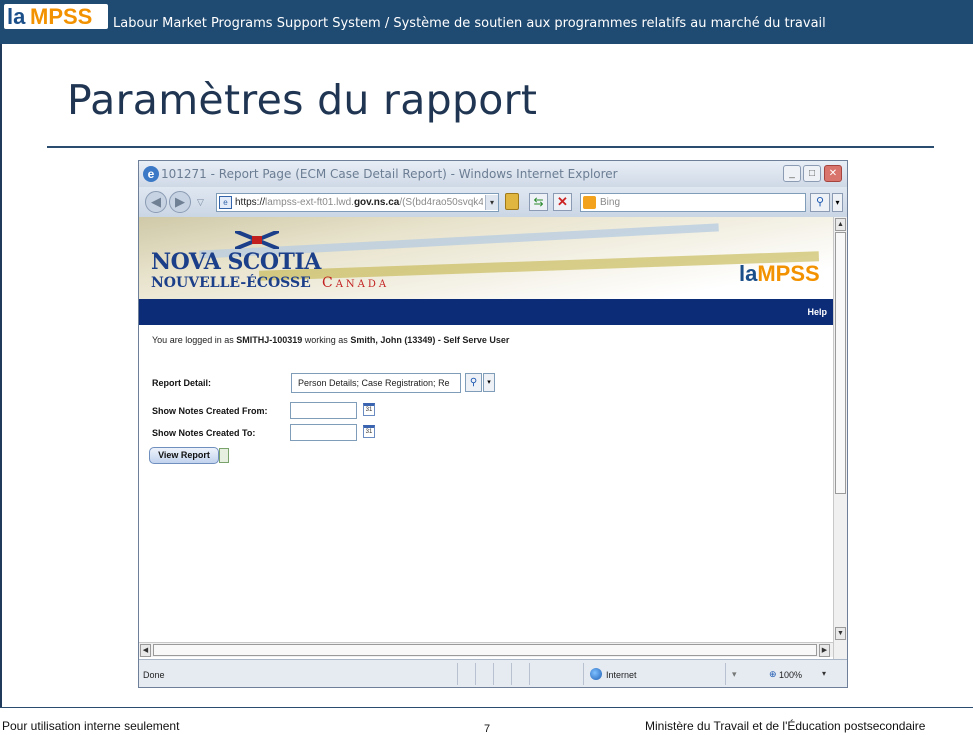 This screenshot has width=973, height=735. I want to click on notes-from-input, so click(323, 410).